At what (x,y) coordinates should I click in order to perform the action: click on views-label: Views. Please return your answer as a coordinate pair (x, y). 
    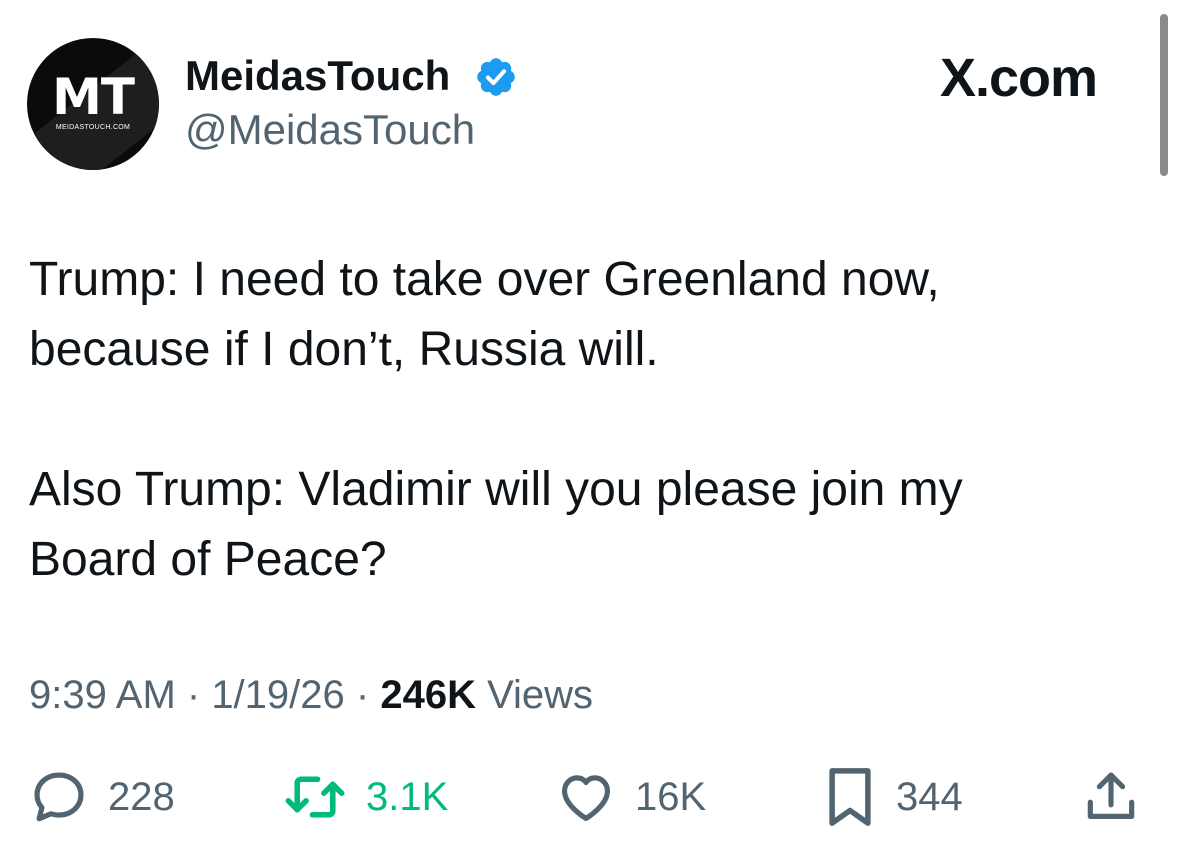
    Looking at the image, I should click on (534, 695).